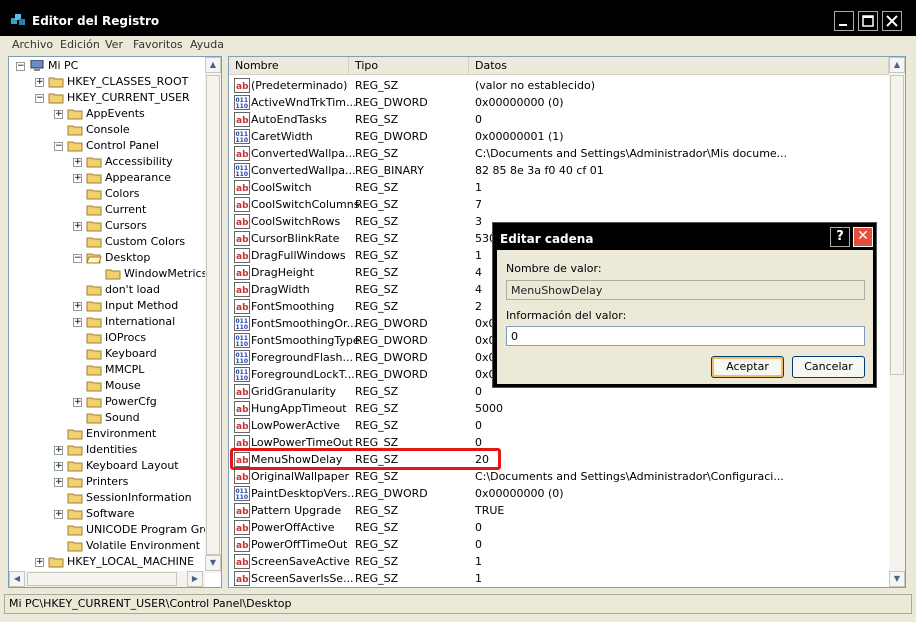 The image size is (916, 622). I want to click on menu-ayuda: Ayuda, so click(207, 44).